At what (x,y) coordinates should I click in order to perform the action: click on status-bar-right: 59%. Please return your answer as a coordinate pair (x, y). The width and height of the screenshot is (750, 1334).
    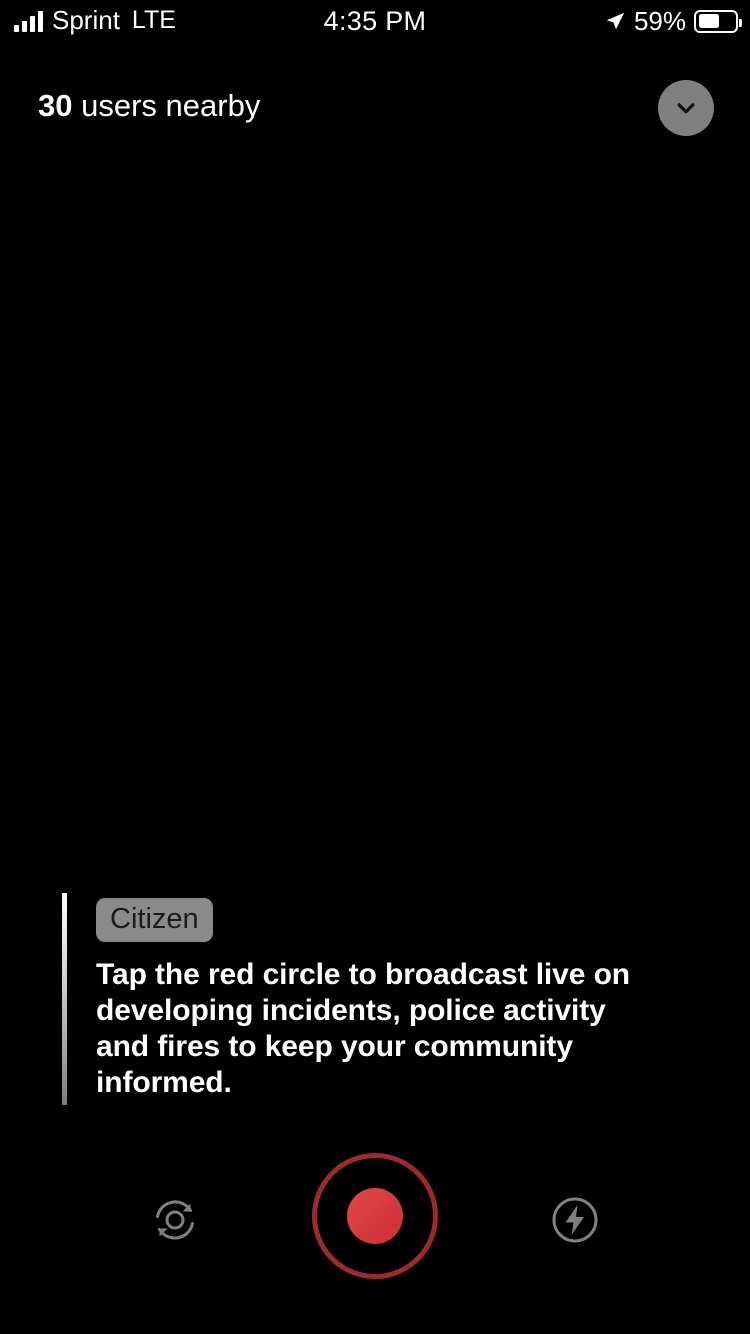
    Looking at the image, I should click on (673, 21).